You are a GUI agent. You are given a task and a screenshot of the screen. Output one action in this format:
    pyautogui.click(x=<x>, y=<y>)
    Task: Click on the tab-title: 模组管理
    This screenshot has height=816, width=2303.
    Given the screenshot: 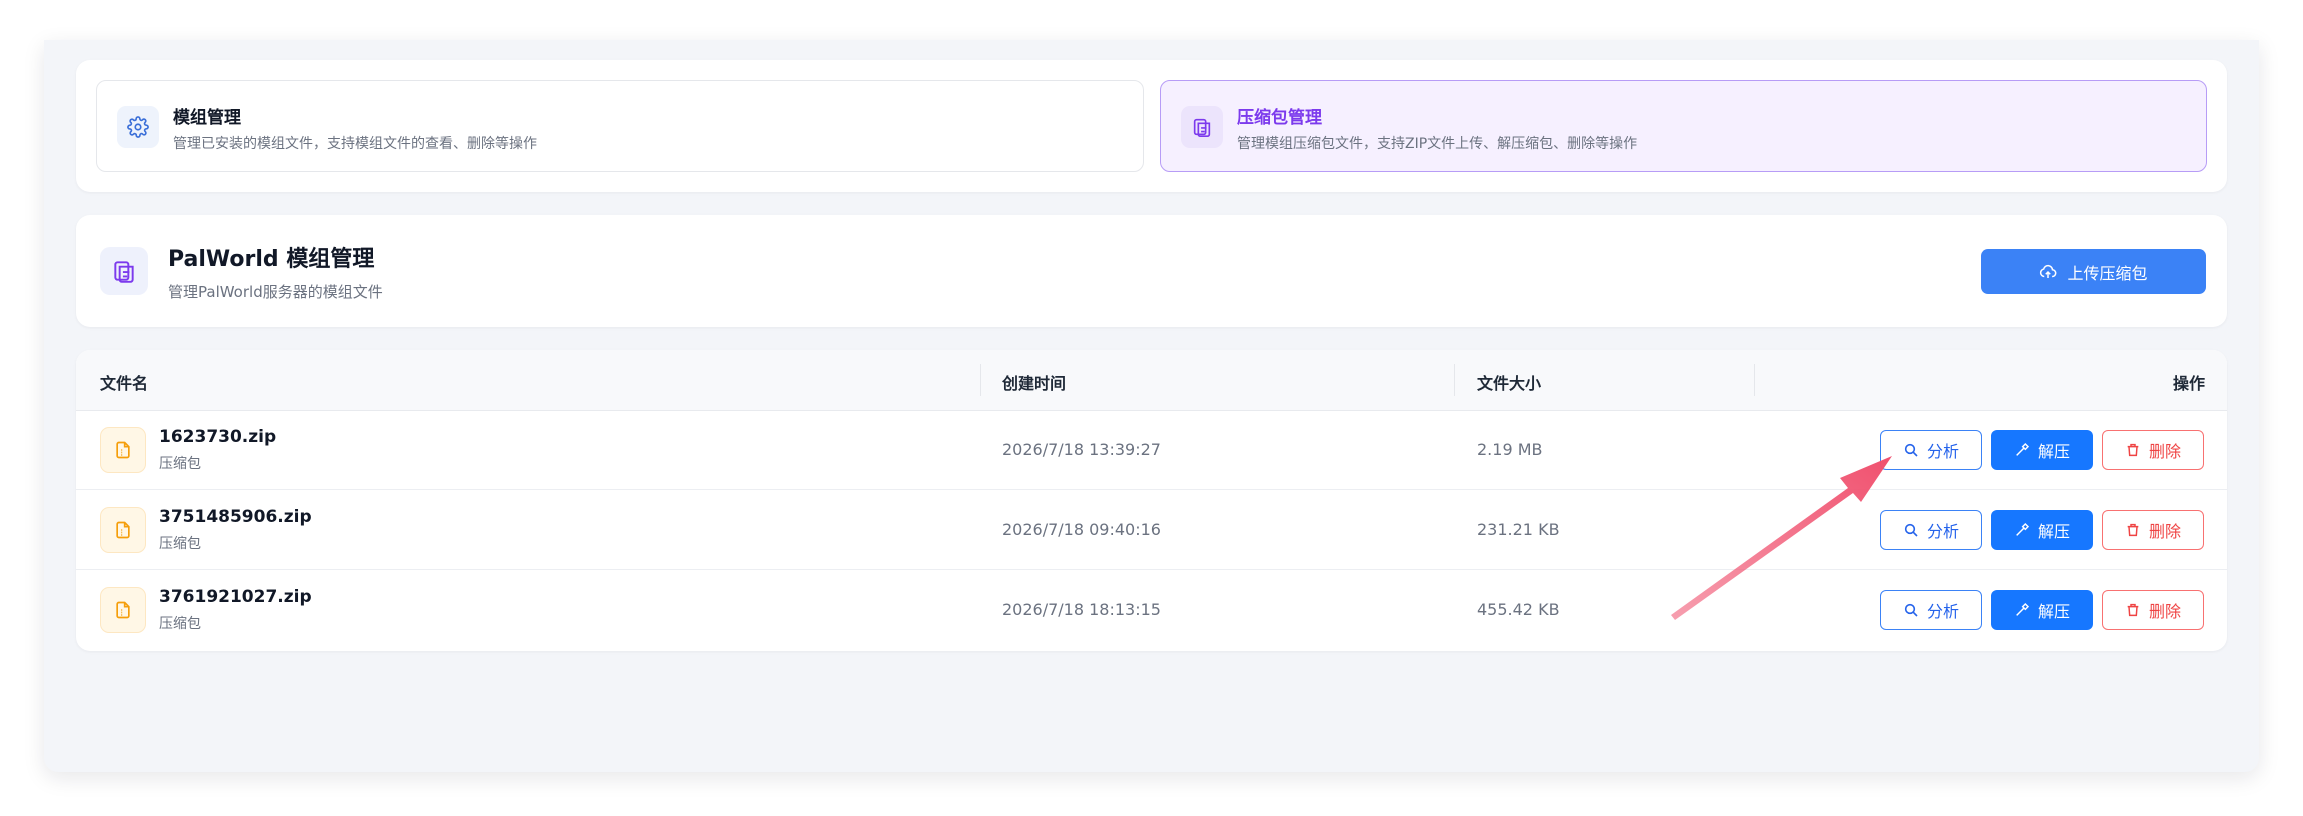 What is the action you would take?
    pyautogui.click(x=207, y=118)
    